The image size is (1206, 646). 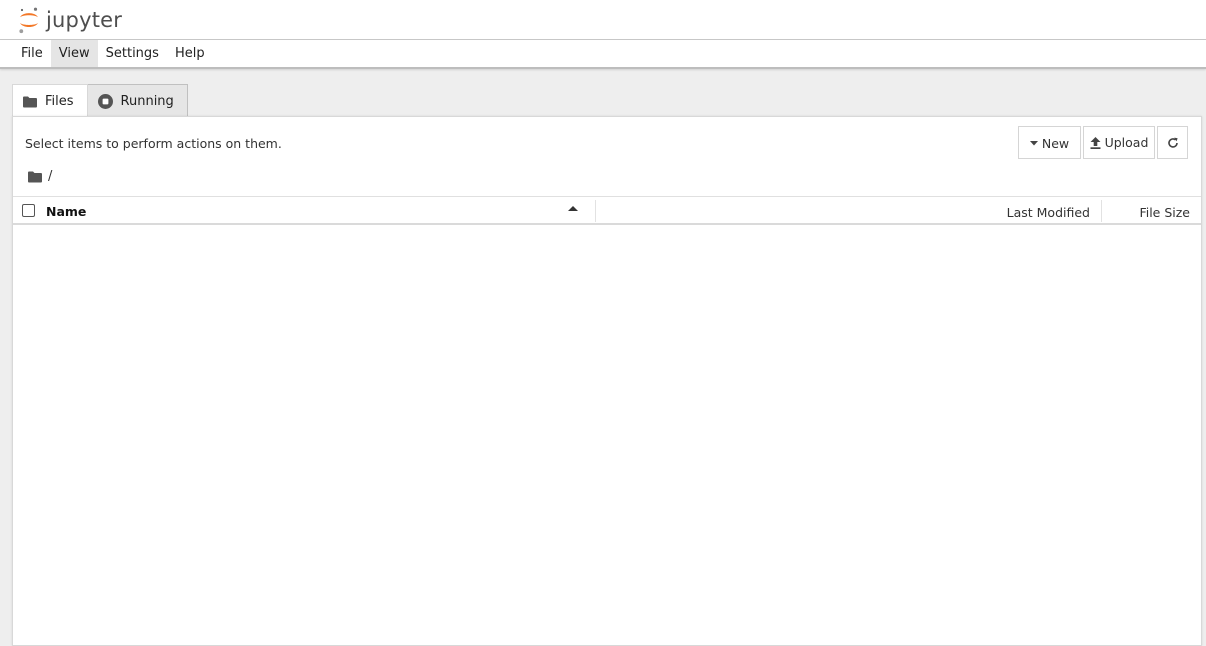 I want to click on stop-circle-icon, so click(x=105, y=101).